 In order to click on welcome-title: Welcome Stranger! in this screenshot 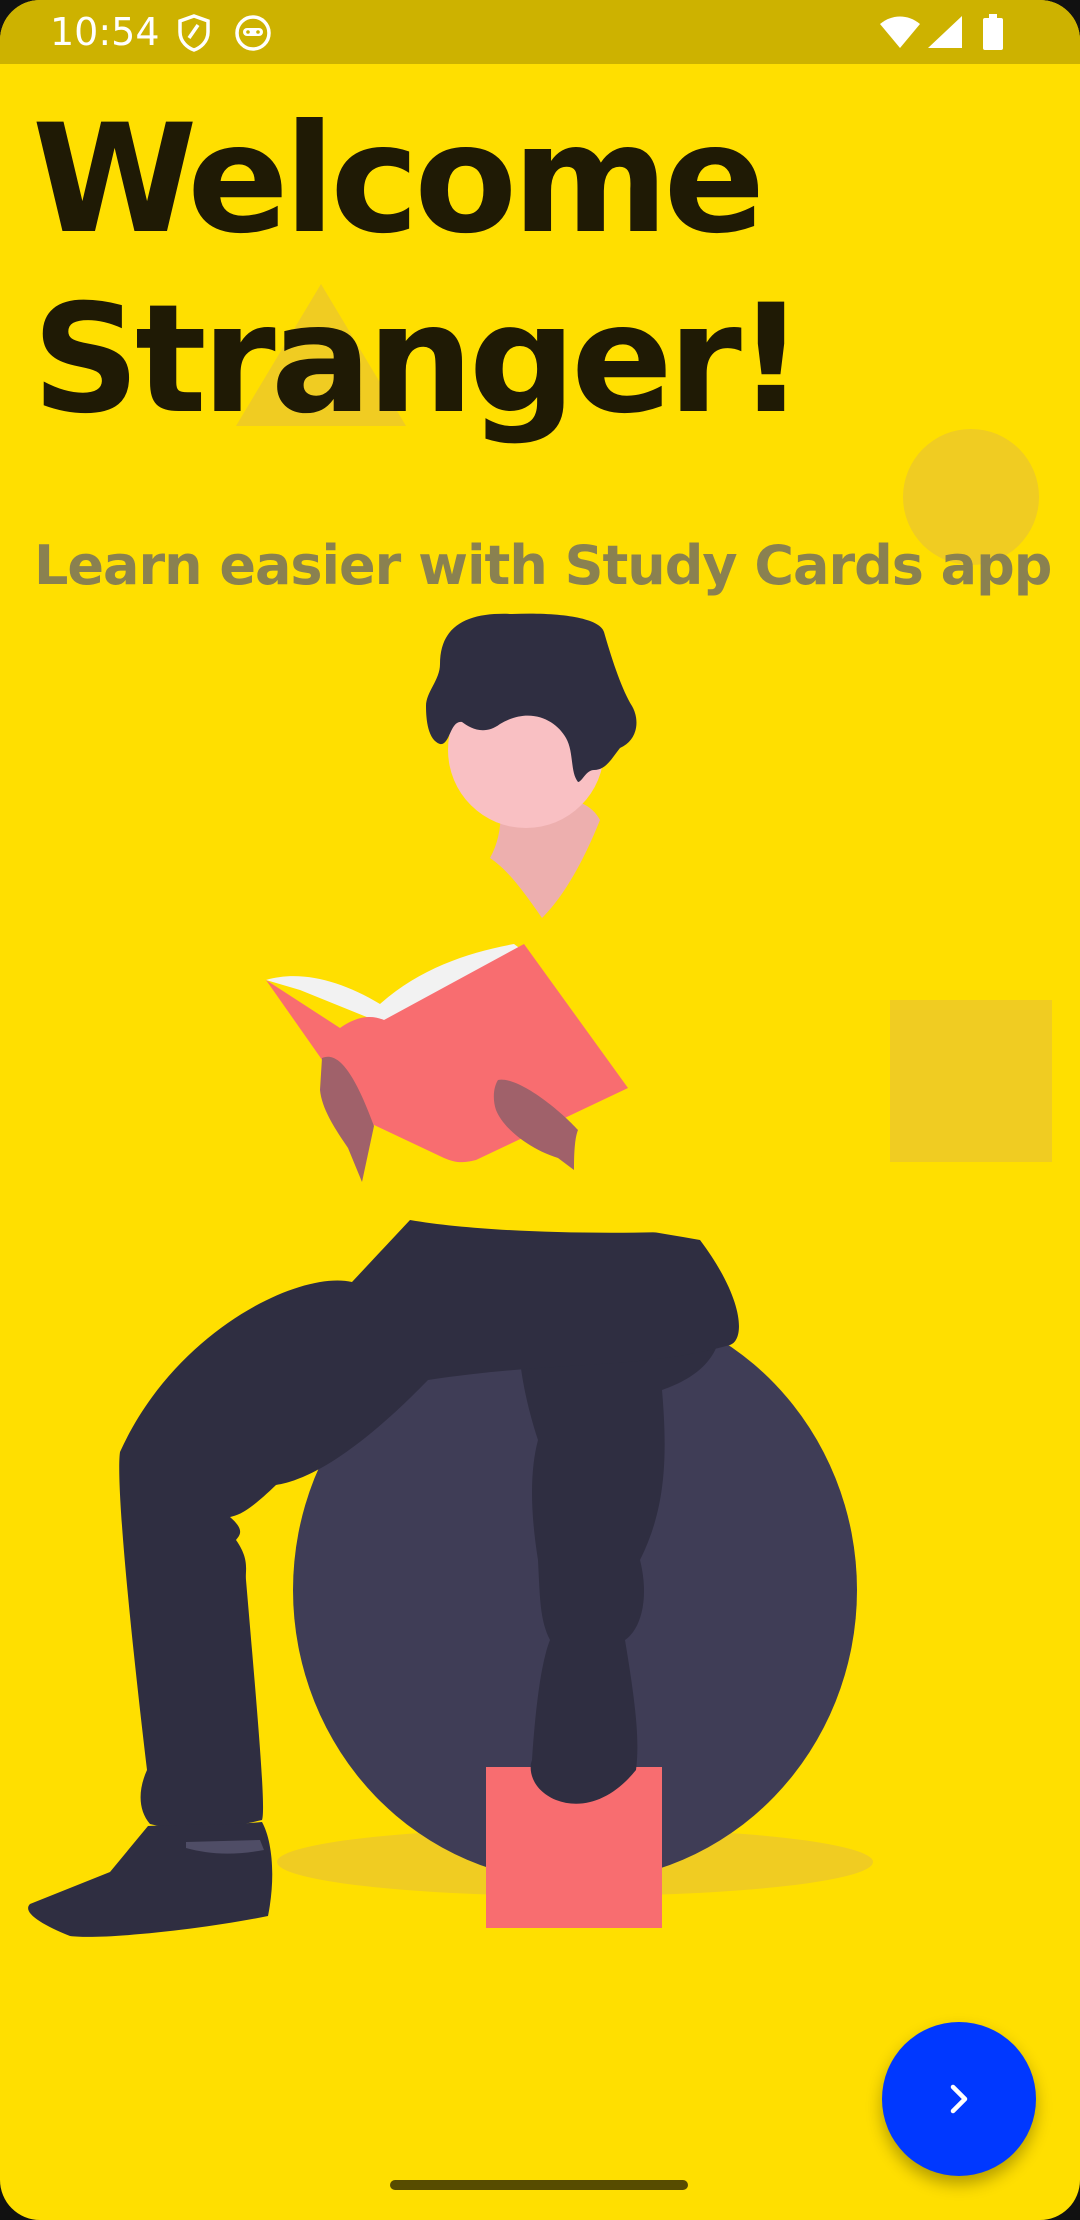, I will do `click(418, 270)`.